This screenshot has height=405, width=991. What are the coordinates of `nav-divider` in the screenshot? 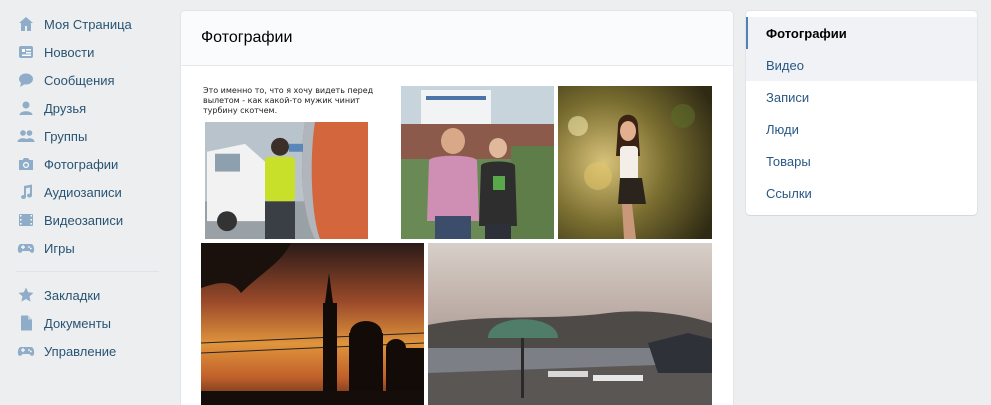 It's located at (87, 271).